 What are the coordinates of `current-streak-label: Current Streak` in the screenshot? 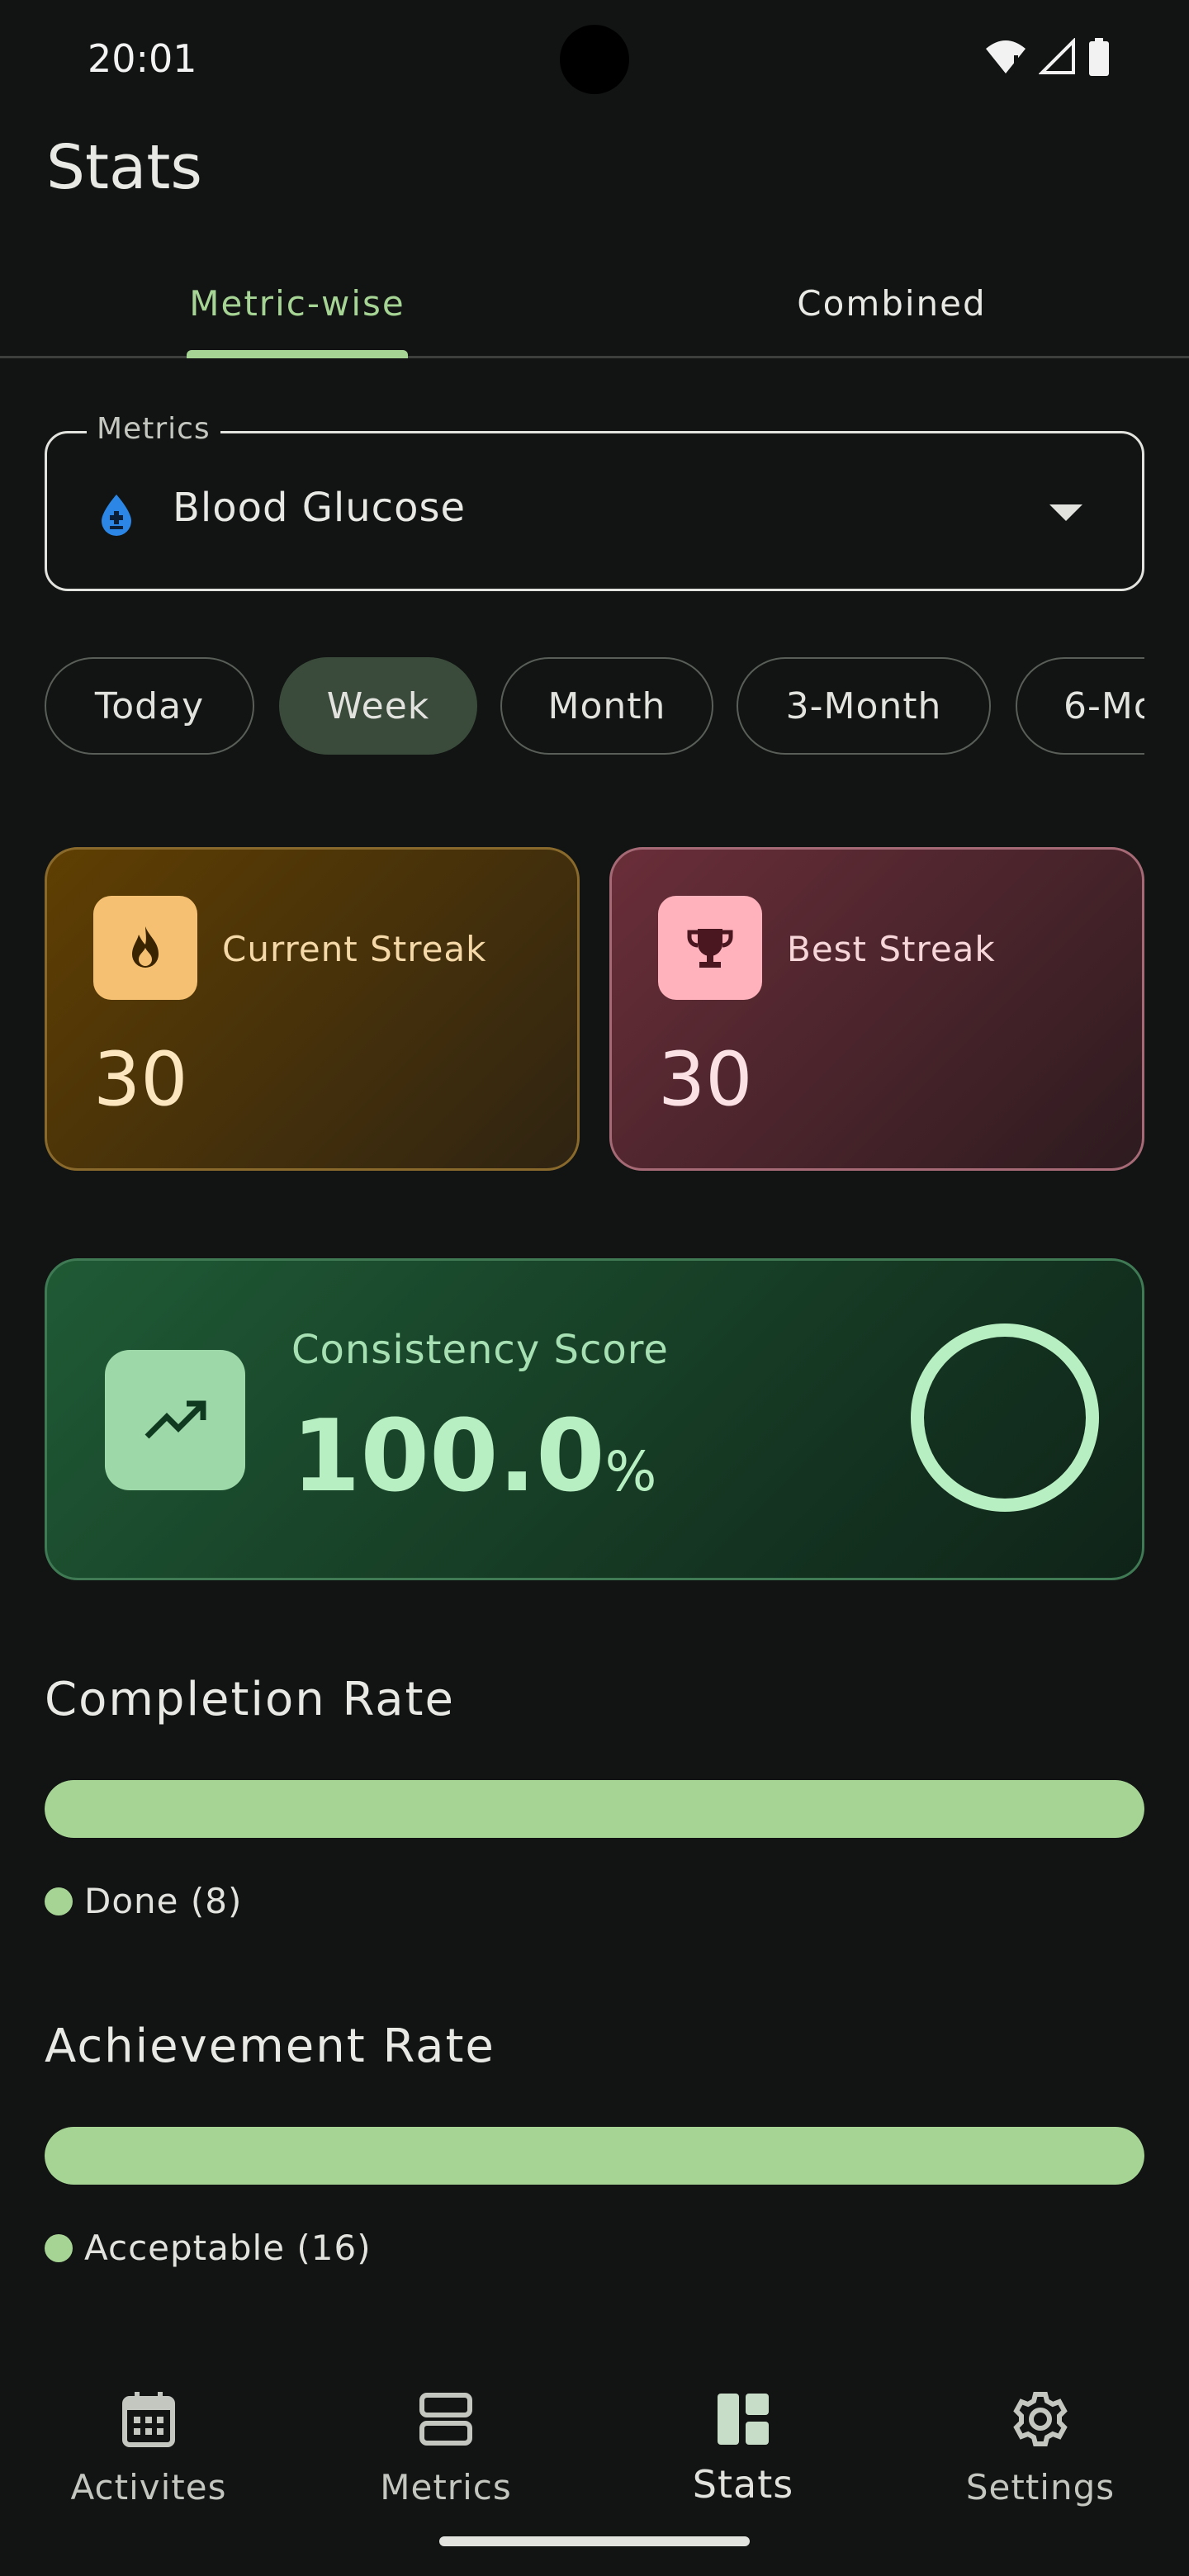 It's located at (354, 949).